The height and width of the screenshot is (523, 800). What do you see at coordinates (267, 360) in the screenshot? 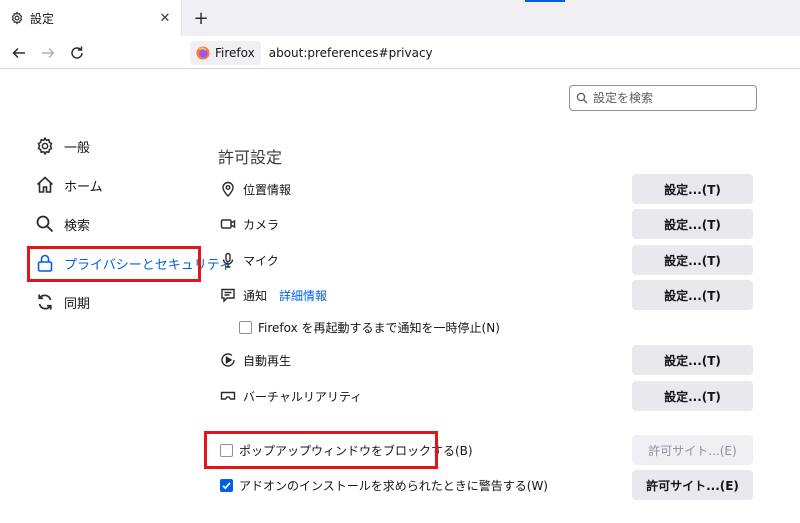
I see `permission-label: 自動再生` at bounding box center [267, 360].